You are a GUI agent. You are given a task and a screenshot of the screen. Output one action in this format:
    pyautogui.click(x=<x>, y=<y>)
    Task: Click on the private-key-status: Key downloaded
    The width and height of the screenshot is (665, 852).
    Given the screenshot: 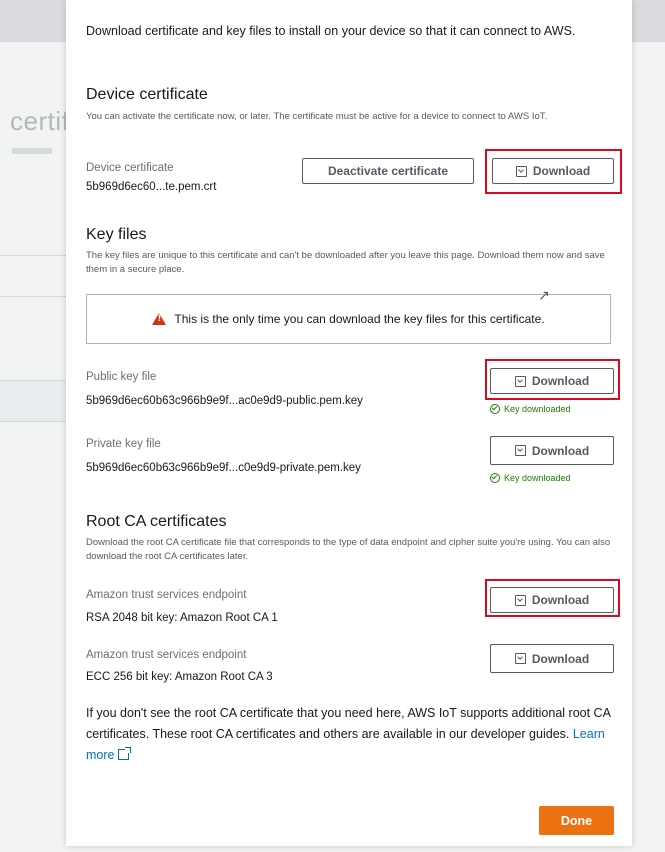 What is the action you would take?
    pyautogui.click(x=530, y=478)
    